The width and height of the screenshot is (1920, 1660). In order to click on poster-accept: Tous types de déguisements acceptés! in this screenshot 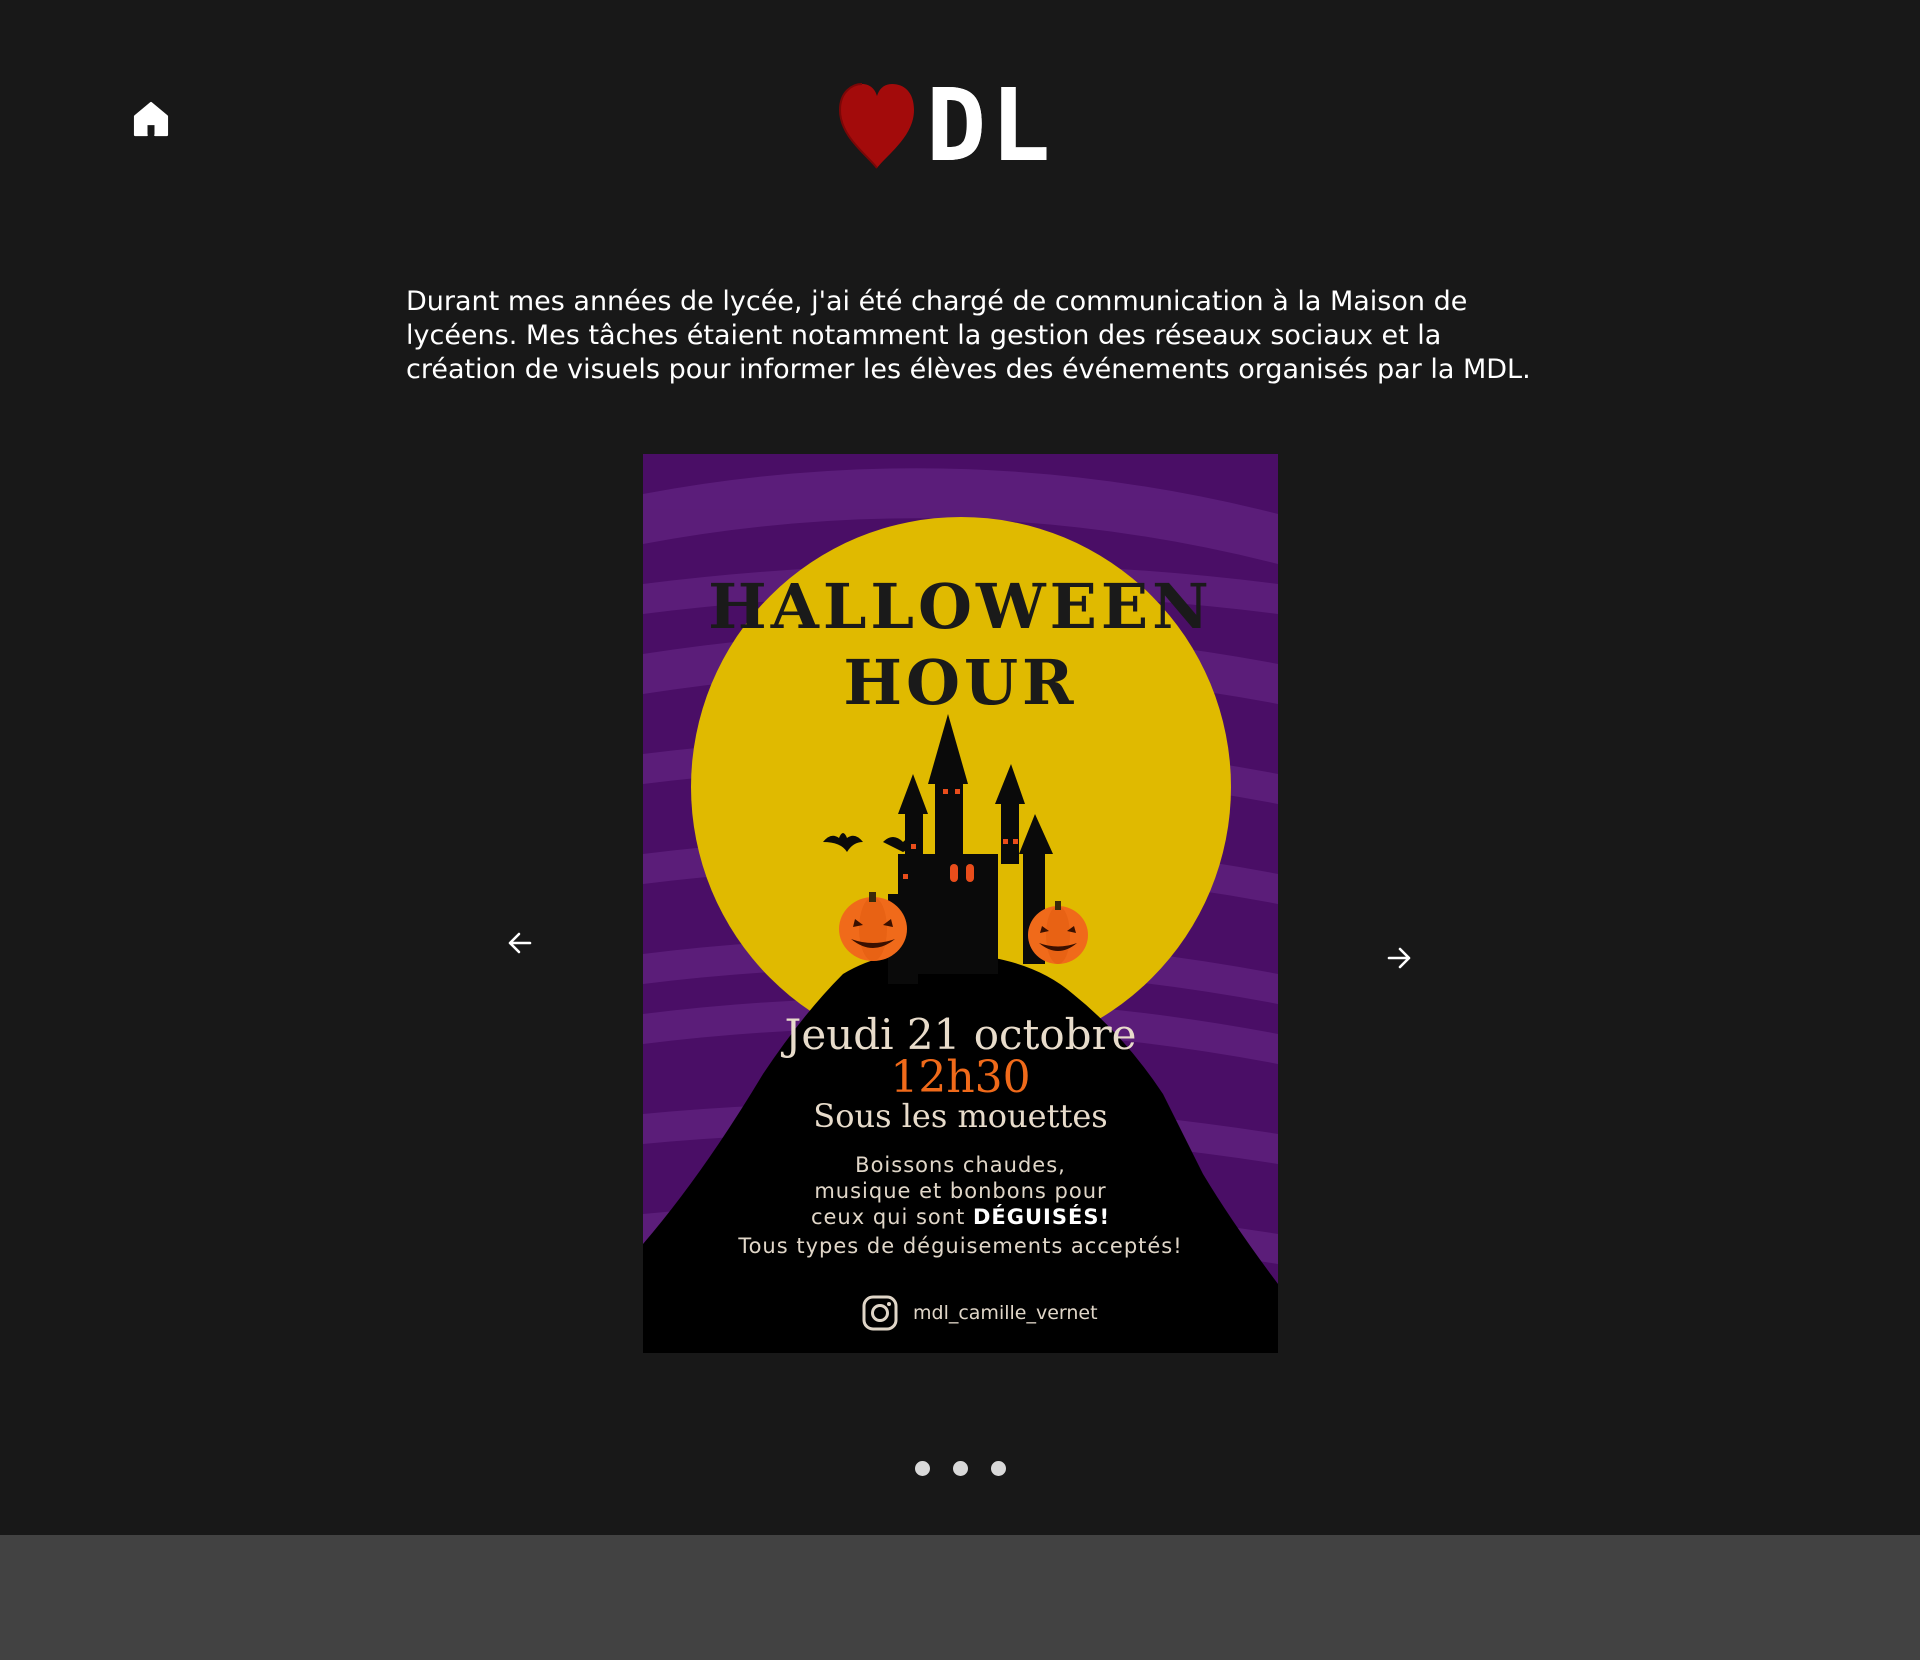, I will do `click(960, 1246)`.